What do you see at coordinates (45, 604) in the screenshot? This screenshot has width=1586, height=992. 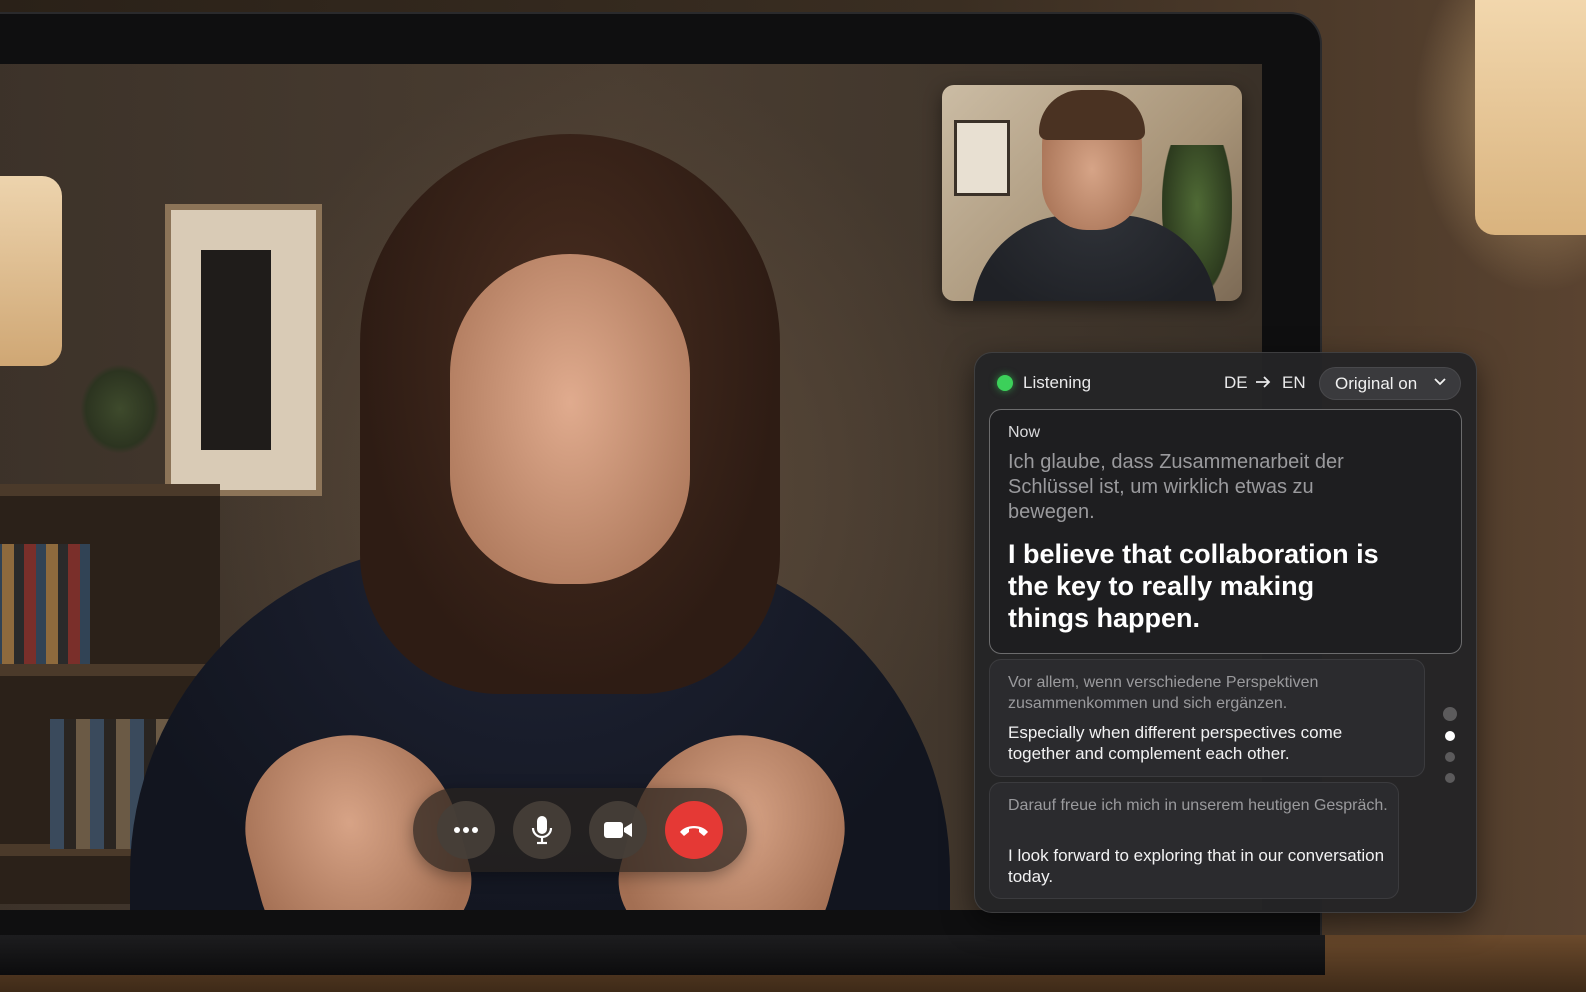 I see `background-books` at bounding box center [45, 604].